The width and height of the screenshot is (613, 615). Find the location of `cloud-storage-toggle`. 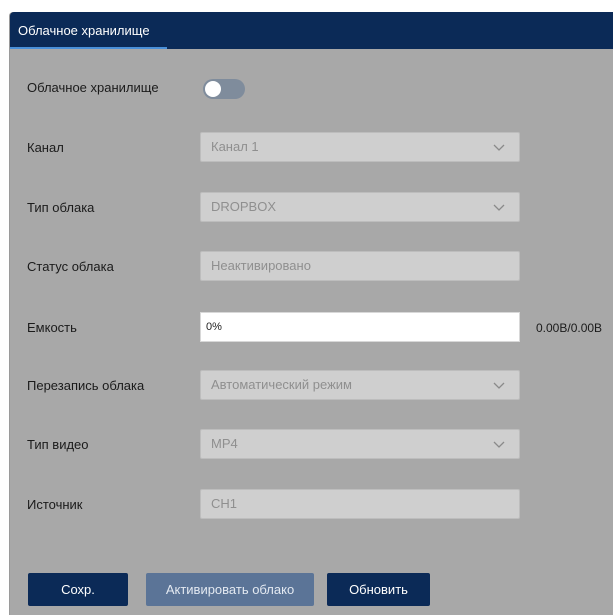

cloud-storage-toggle is located at coordinates (224, 89).